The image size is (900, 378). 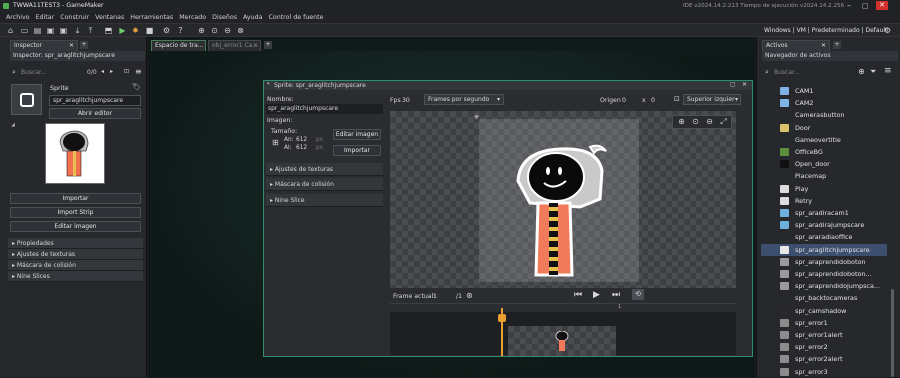 I want to click on close-button: ✕, so click(x=882, y=5).